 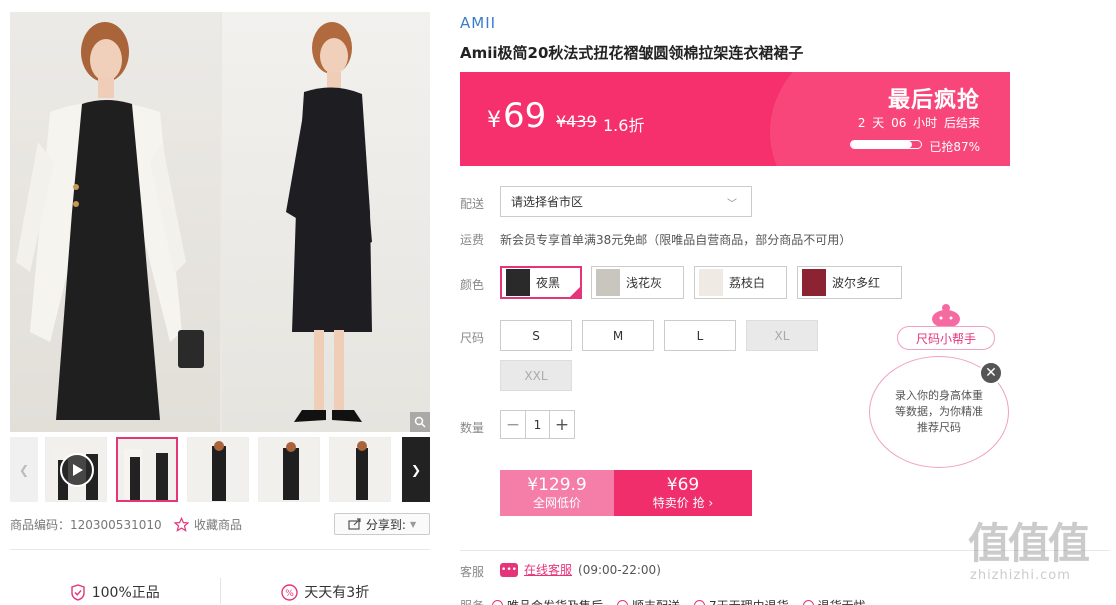 What do you see at coordinates (115, 222) in the screenshot?
I see `product-photo-blazer-look` at bounding box center [115, 222].